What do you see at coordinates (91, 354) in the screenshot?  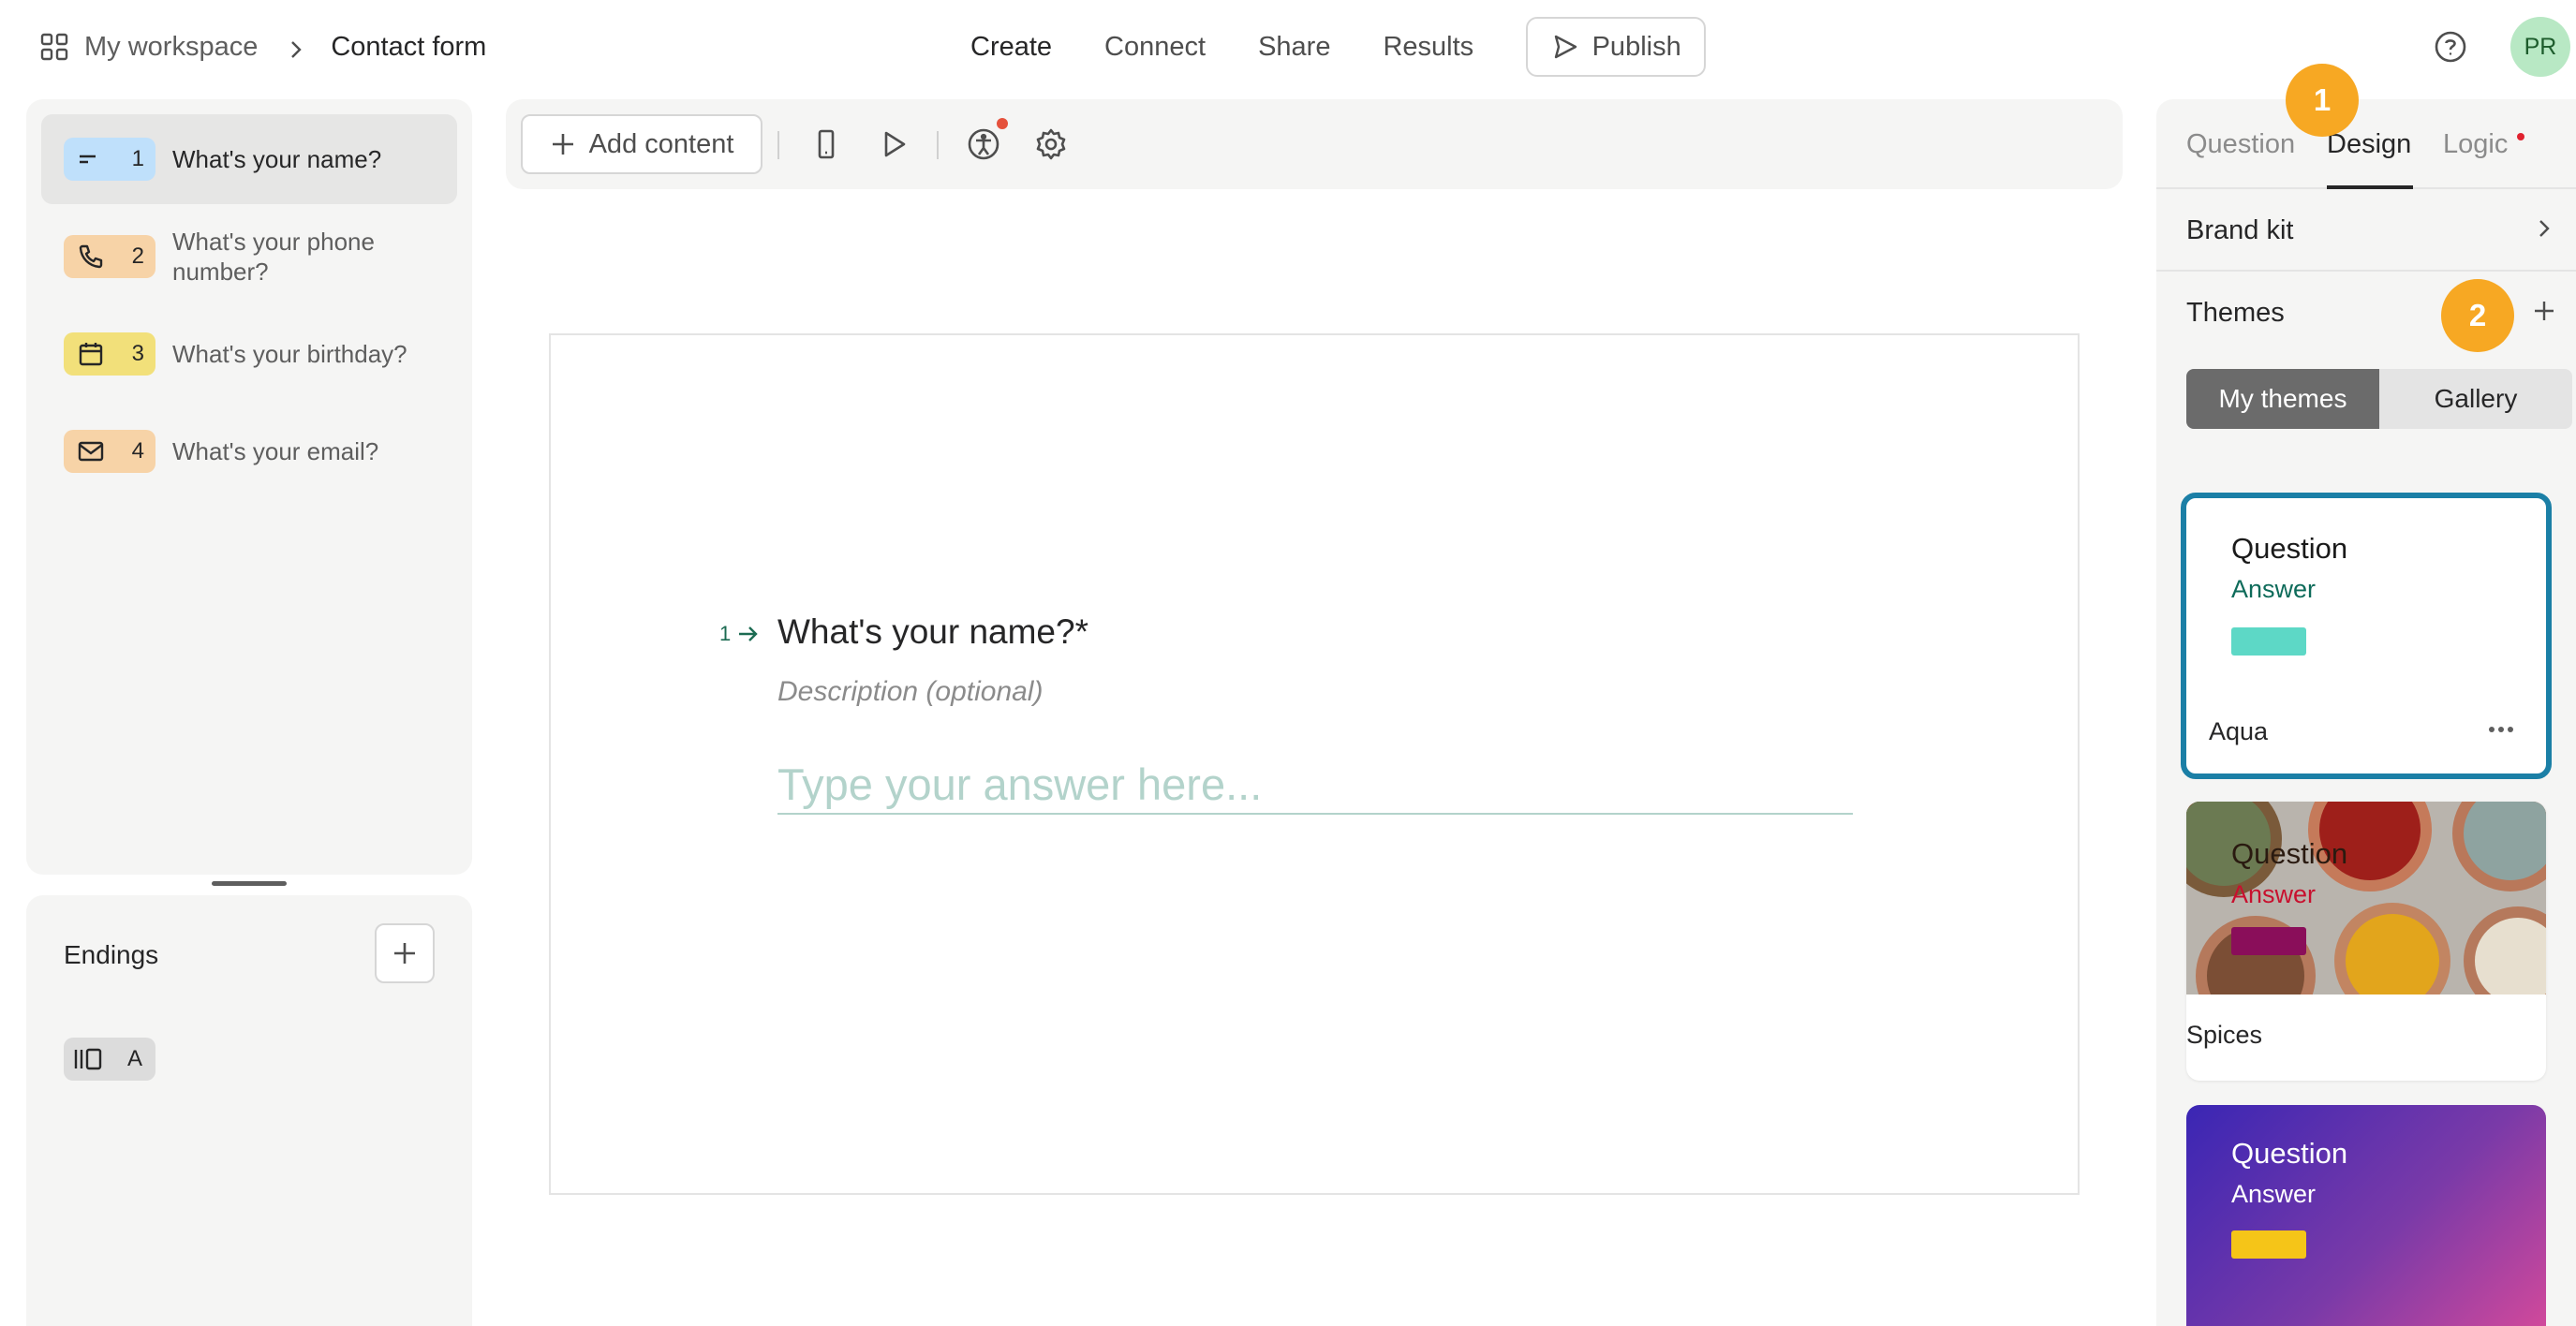 I see `calendar-icon` at bounding box center [91, 354].